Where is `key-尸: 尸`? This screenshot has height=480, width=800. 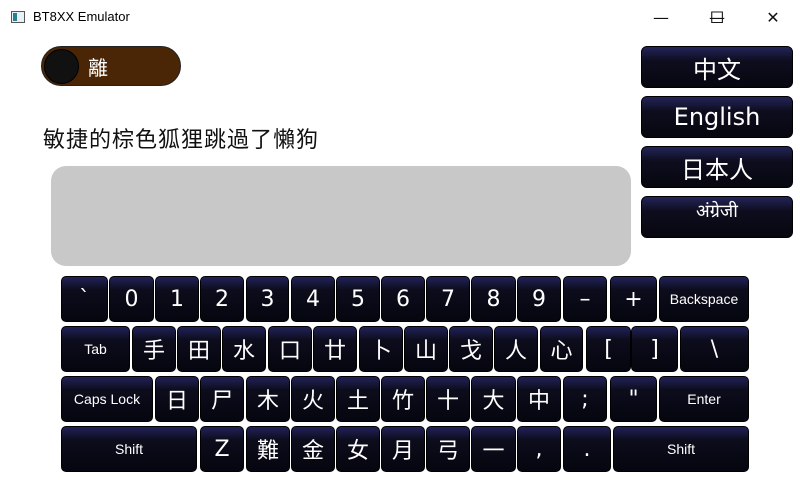 key-尸: 尸 is located at coordinates (222, 399).